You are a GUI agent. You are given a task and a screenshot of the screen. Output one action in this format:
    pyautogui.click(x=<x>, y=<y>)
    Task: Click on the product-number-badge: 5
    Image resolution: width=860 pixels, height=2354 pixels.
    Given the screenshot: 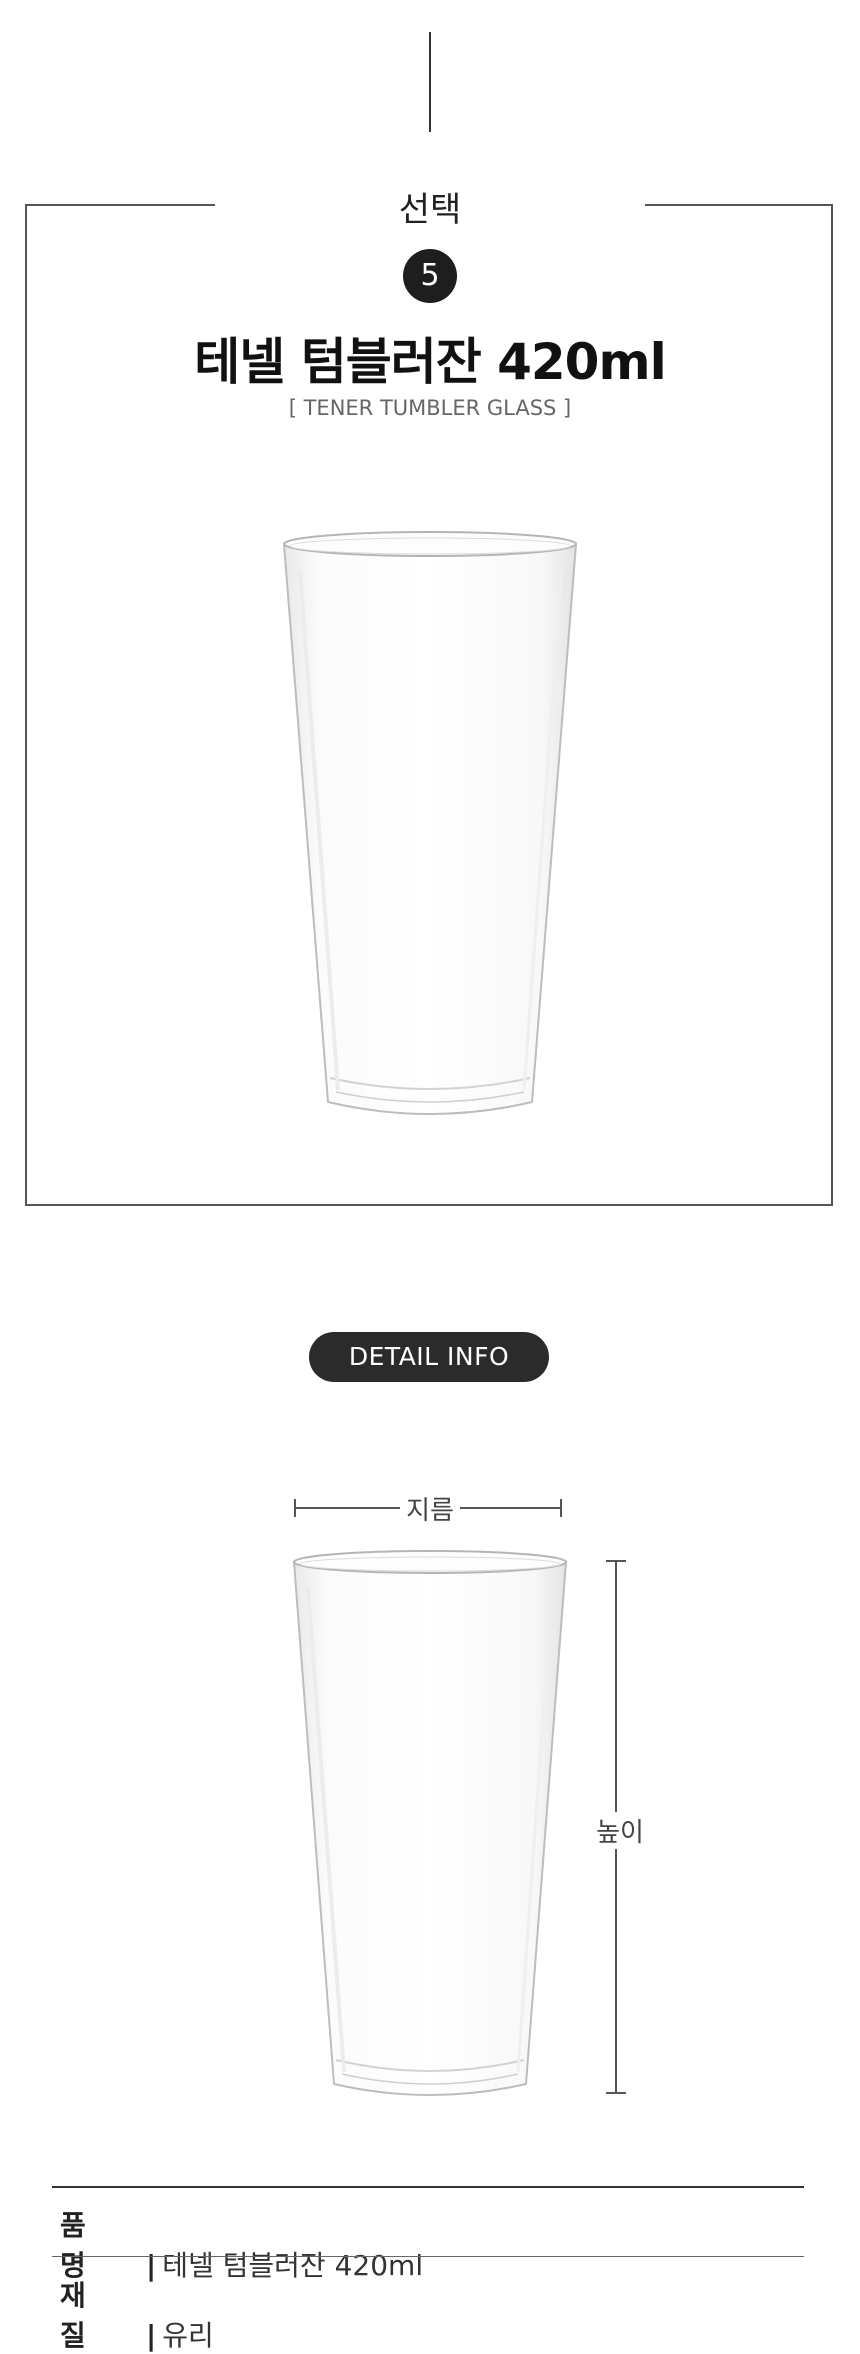 What is the action you would take?
    pyautogui.click(x=430, y=276)
    